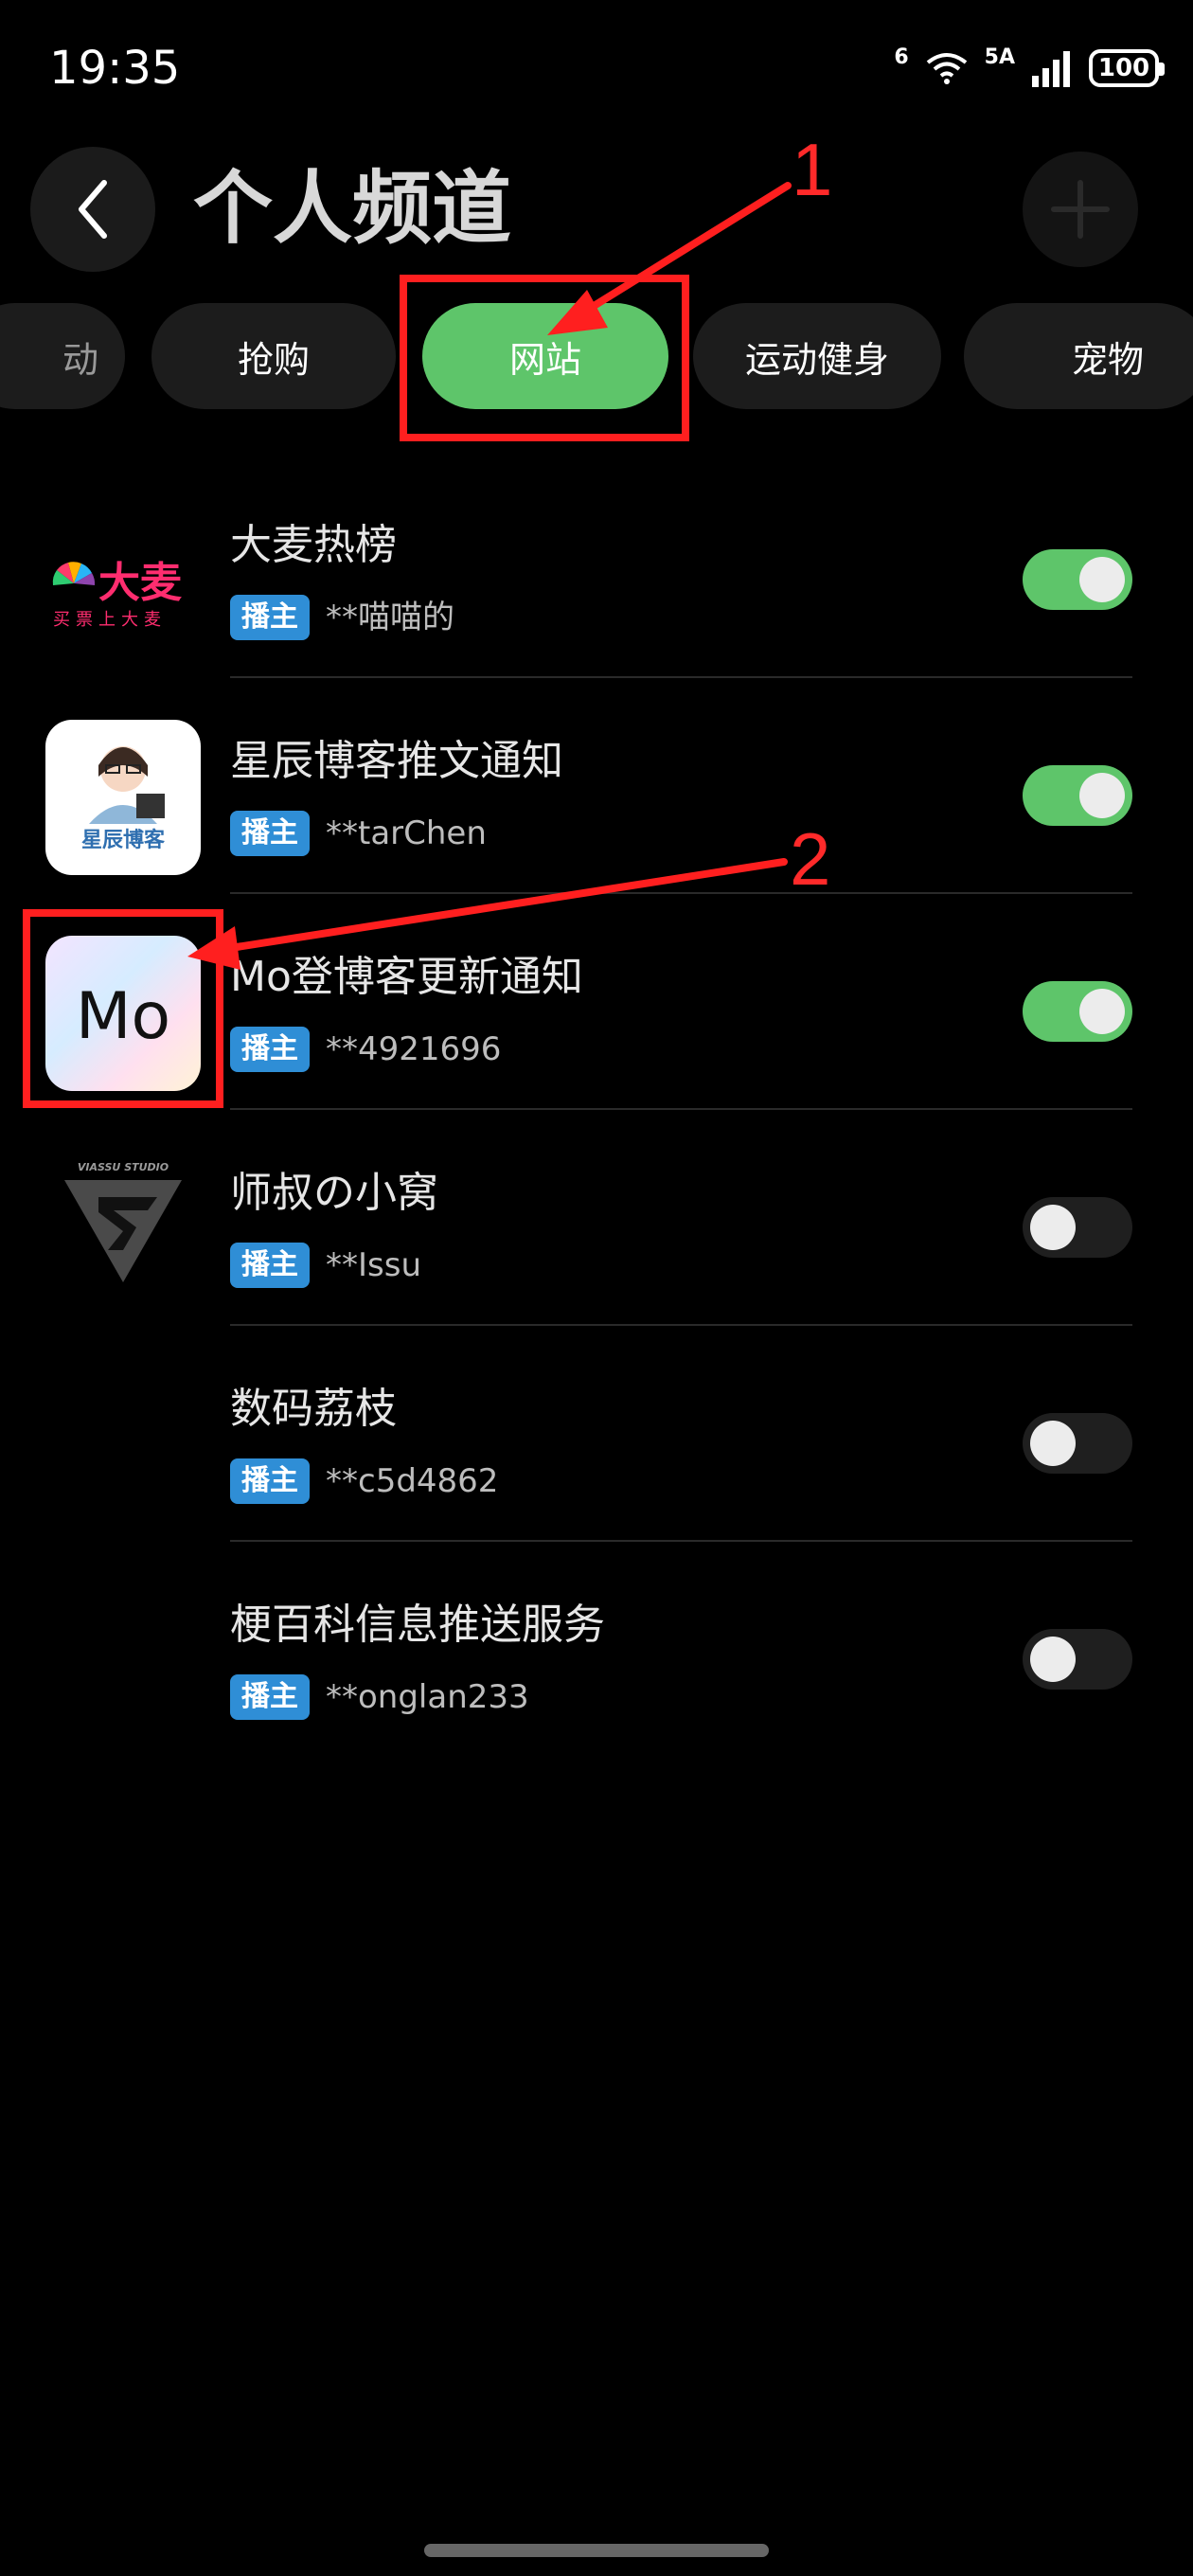  I want to click on channel-name: 数码荔枝, so click(313, 1409).